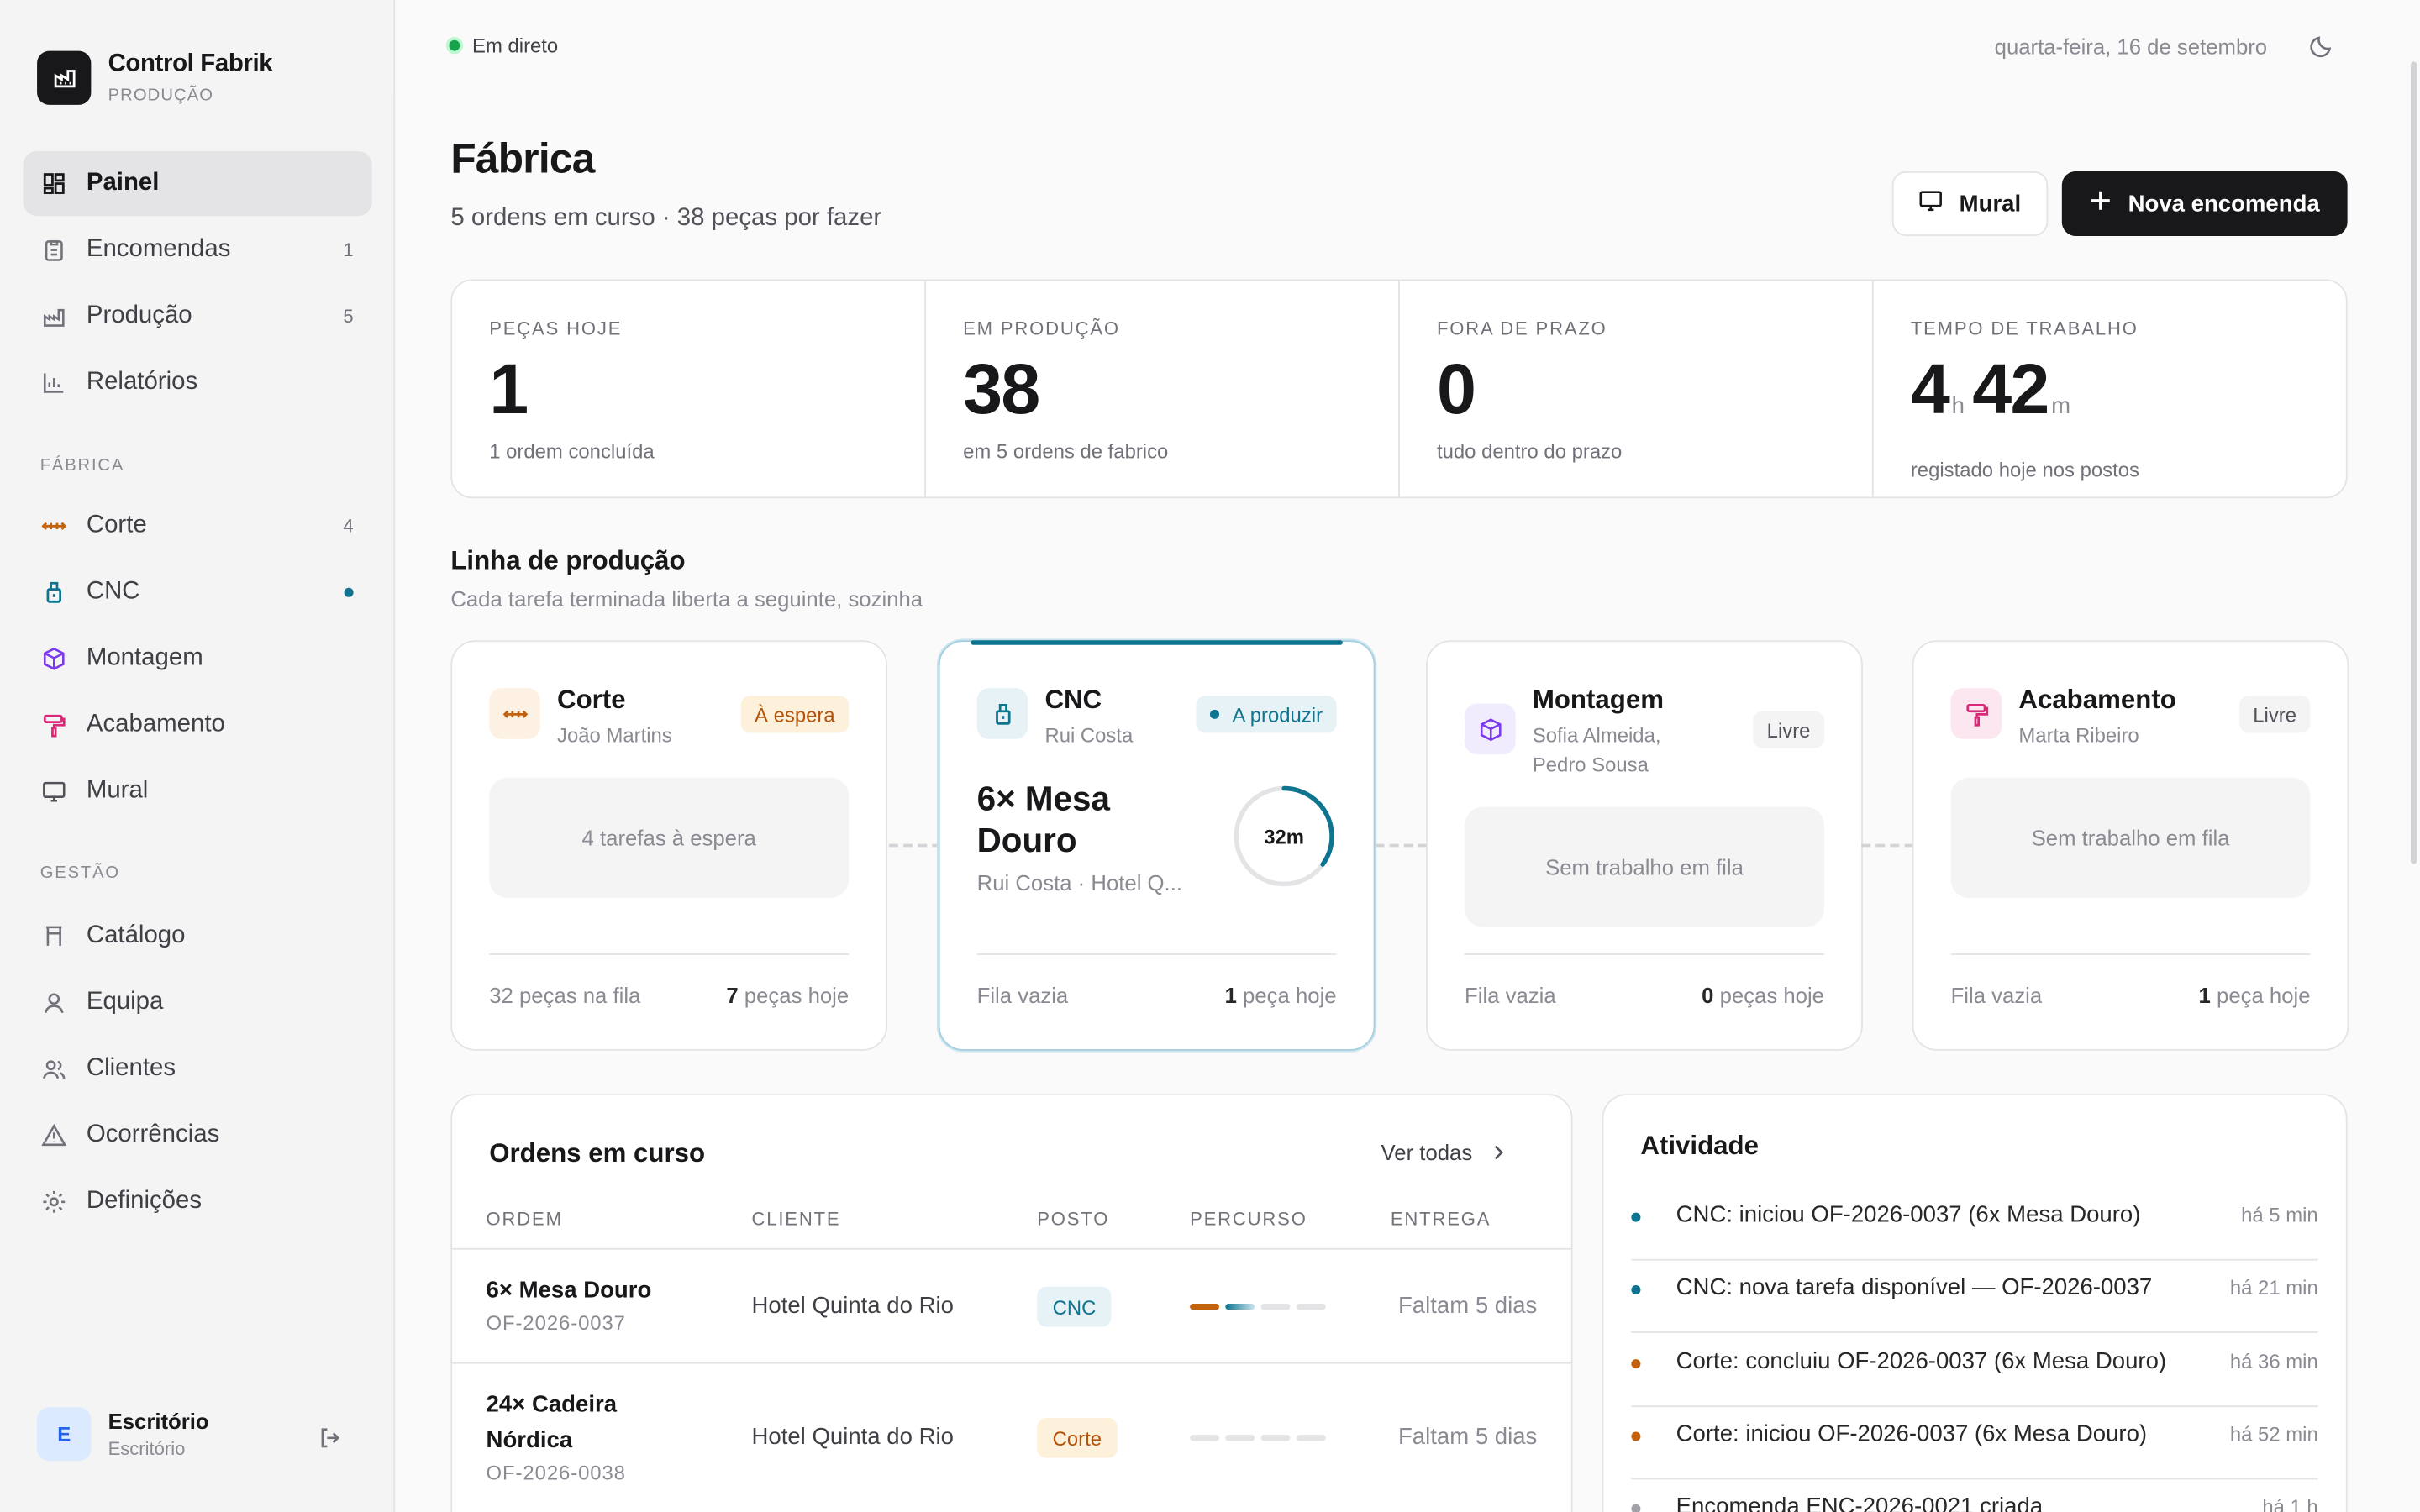 This screenshot has height=1512, width=2420. I want to click on station-name: Corte, so click(591, 700).